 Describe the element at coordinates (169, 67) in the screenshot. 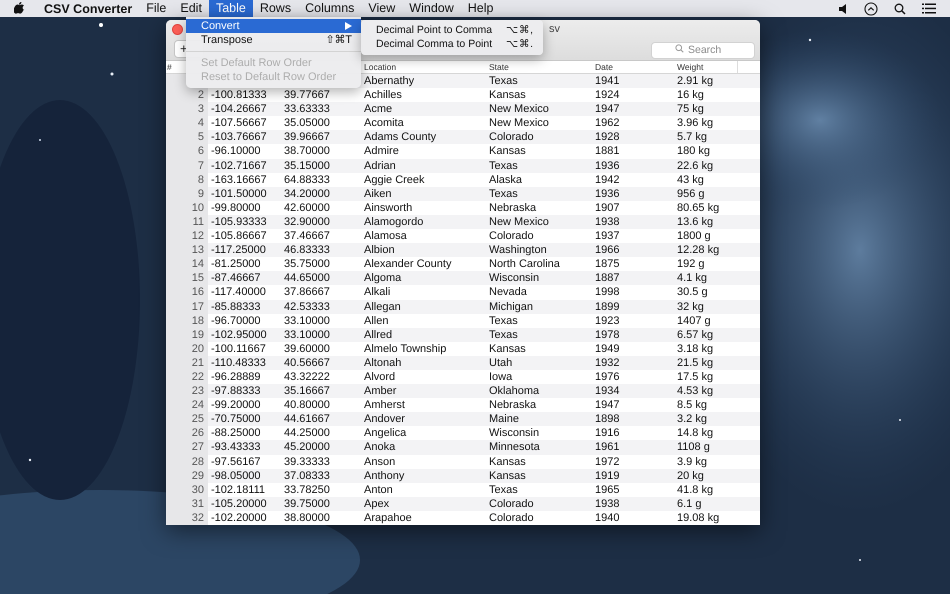

I see `column-header: #` at that location.